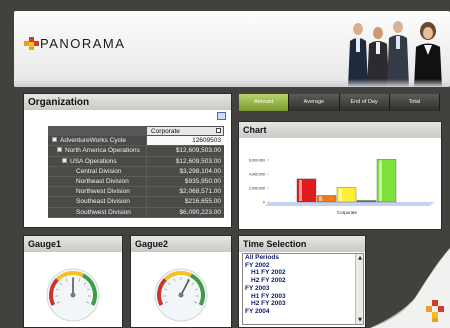  Describe the element at coordinates (303, 297) in the screenshot. I see `time-period-option: H1 FY 2003` at that location.